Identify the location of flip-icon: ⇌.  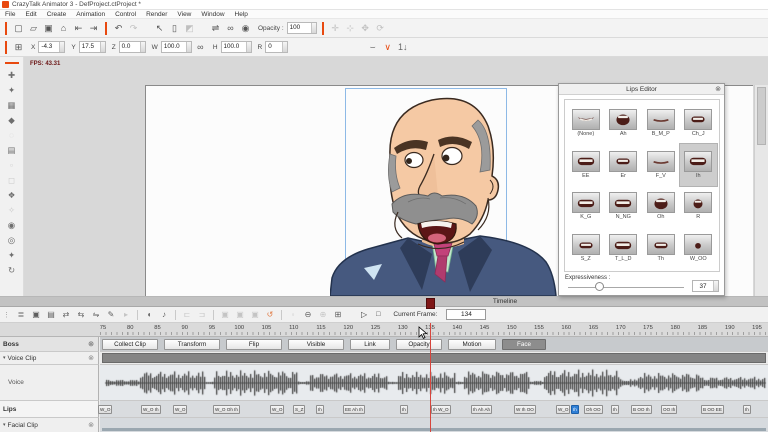
(215, 28).